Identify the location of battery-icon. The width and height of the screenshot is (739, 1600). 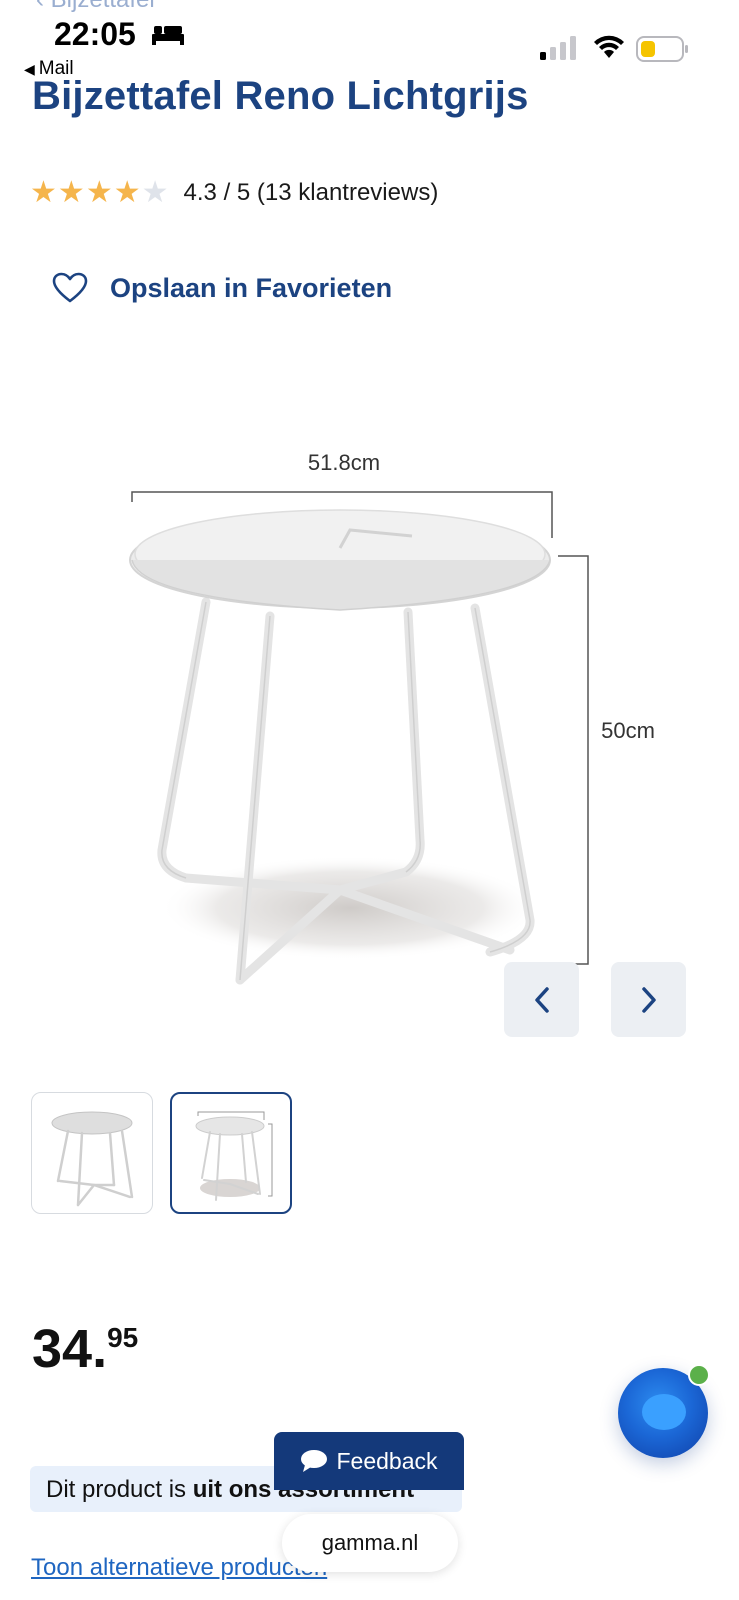
(662, 49).